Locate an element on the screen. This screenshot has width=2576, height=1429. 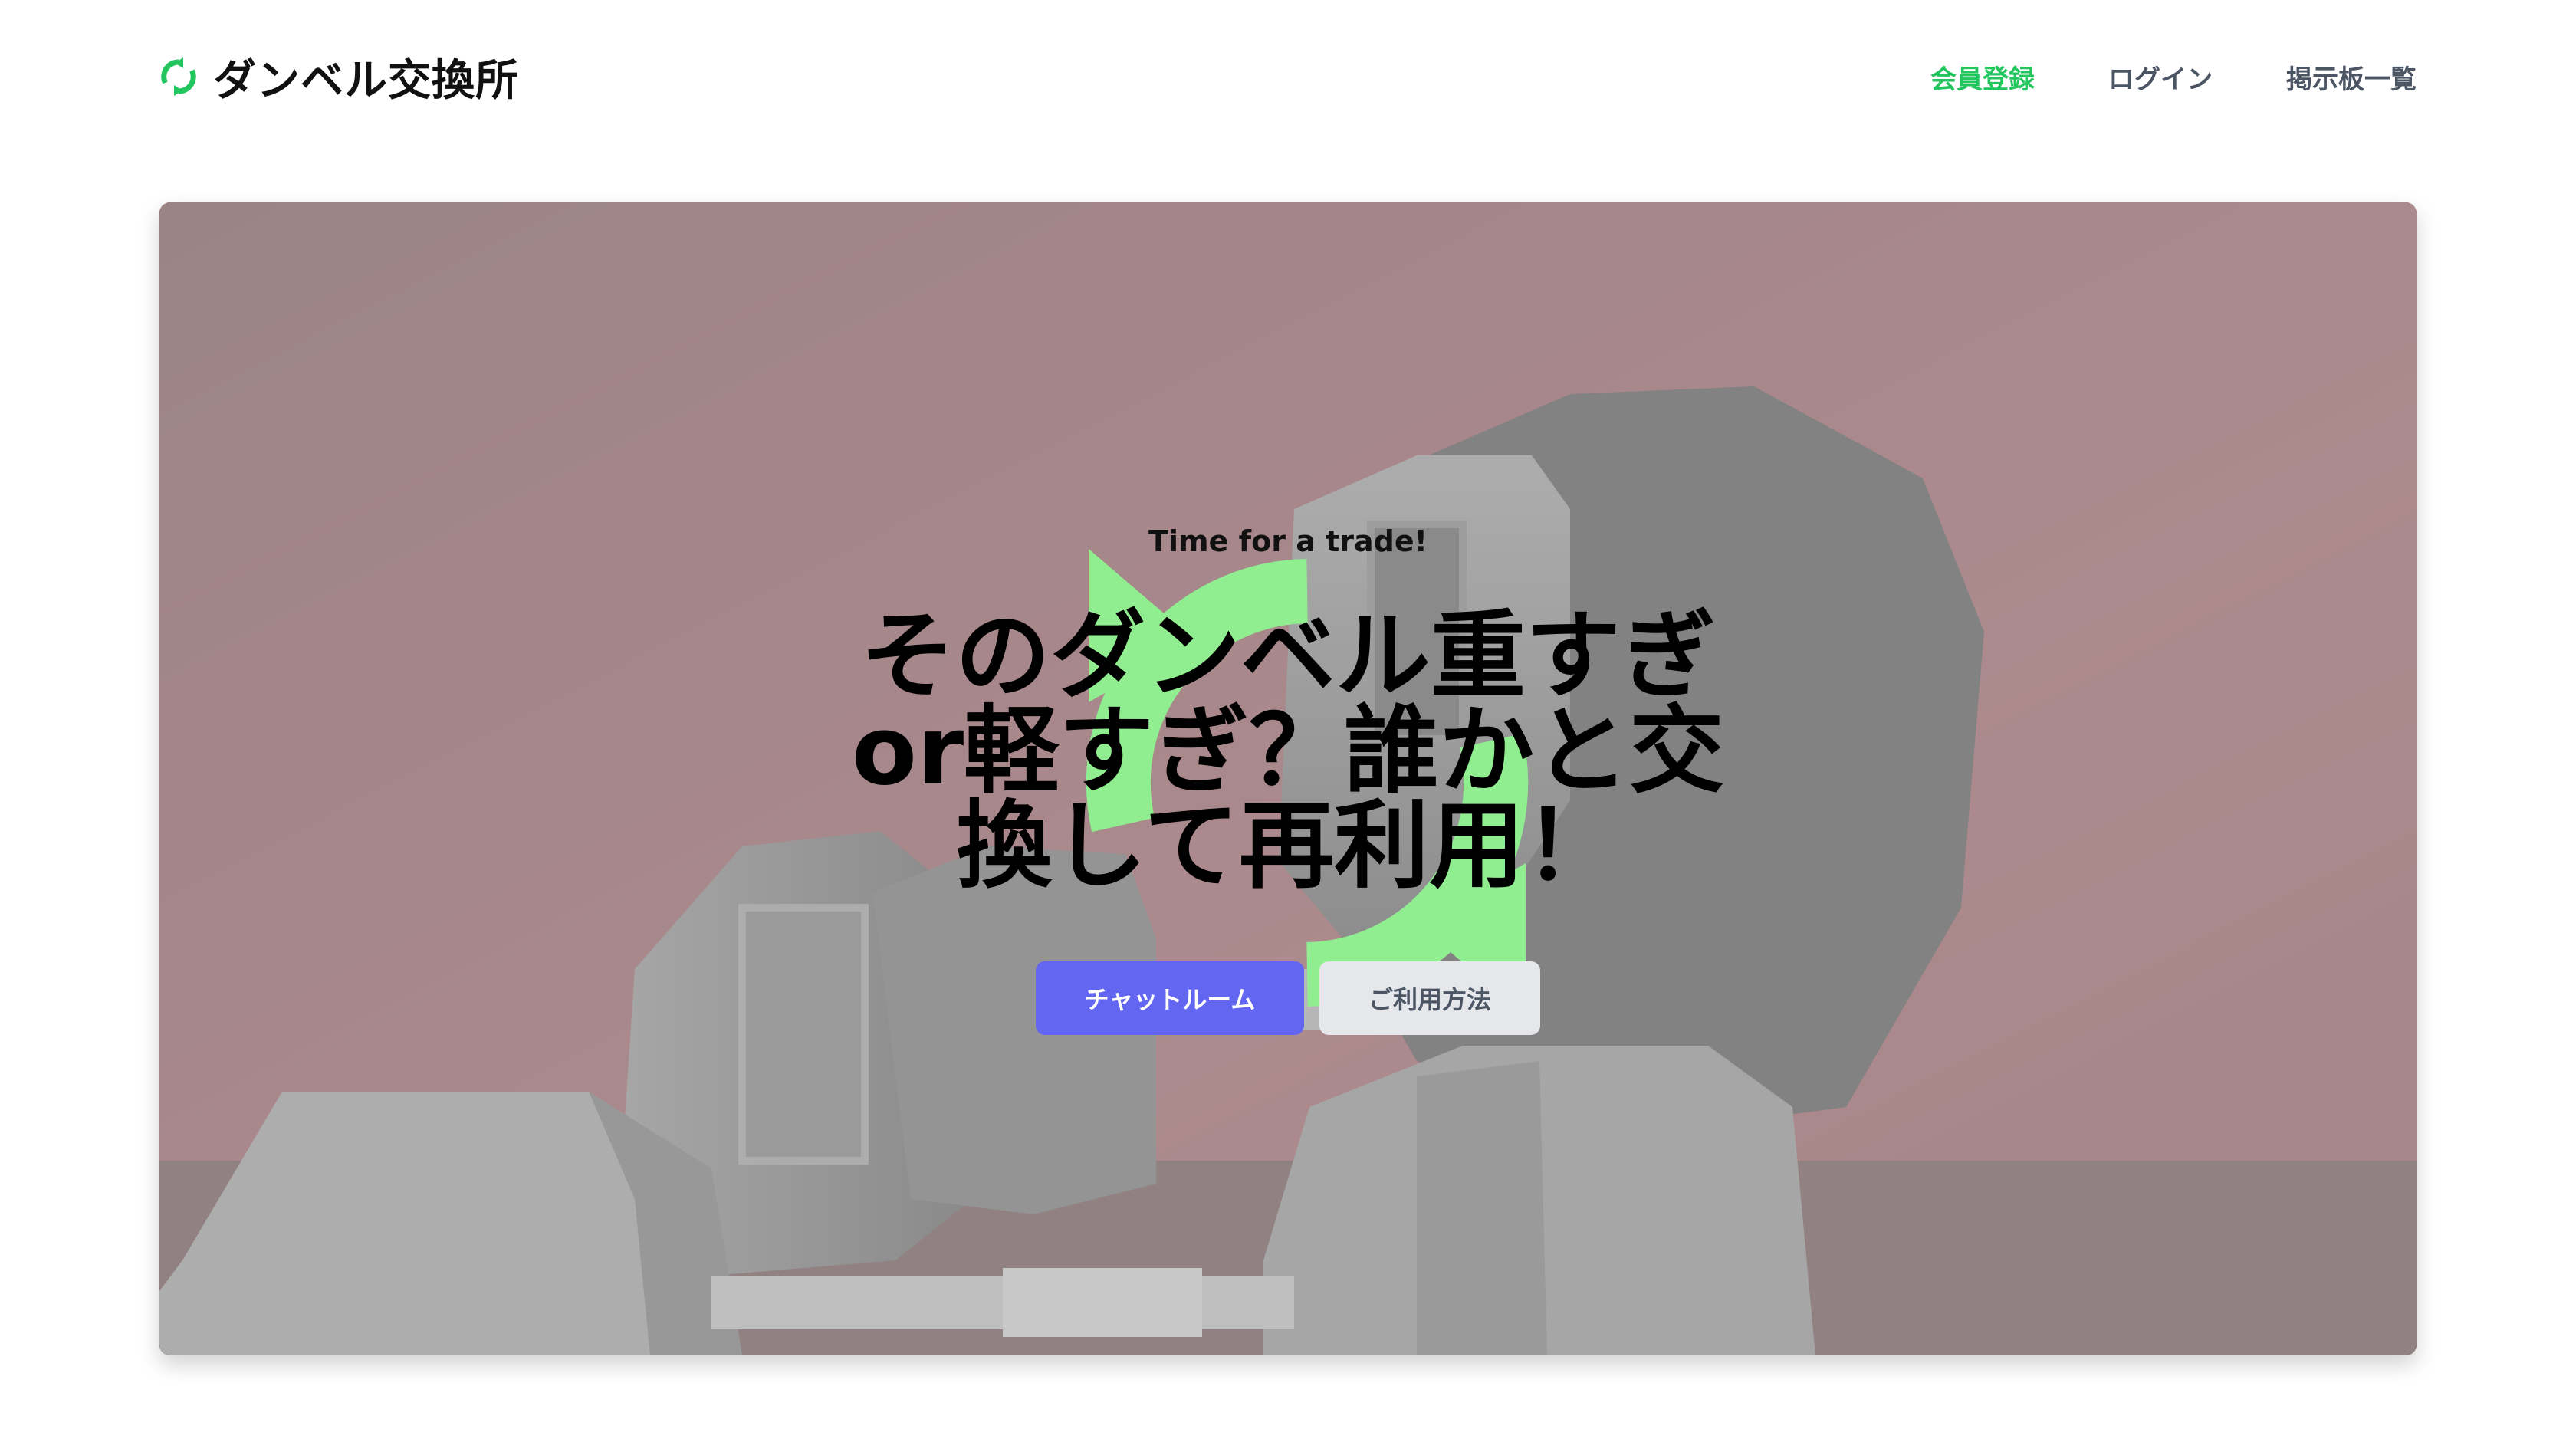
hero-button-group: チャットルーム ご利用方法 is located at coordinates (1288, 998).